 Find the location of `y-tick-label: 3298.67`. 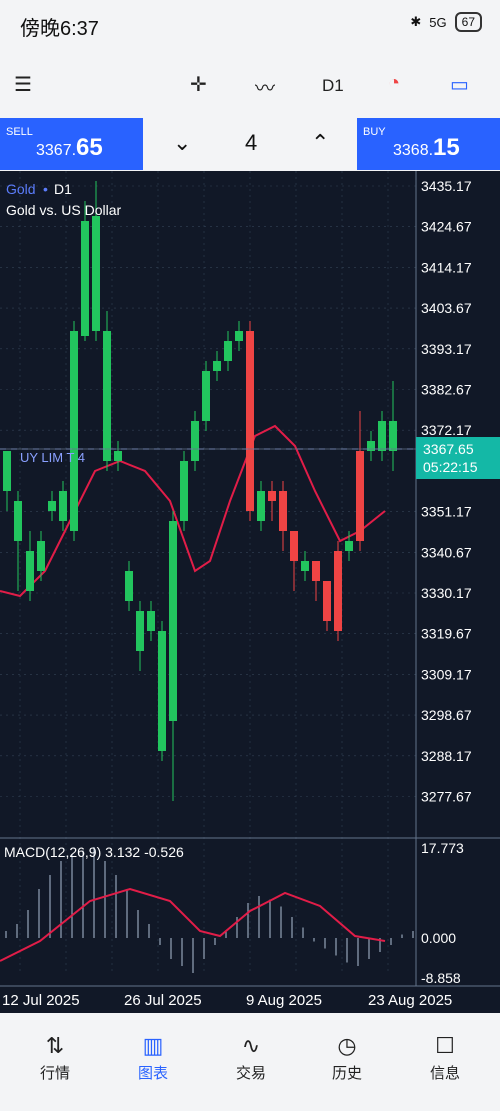

y-tick-label: 3298.67 is located at coordinates (446, 715).